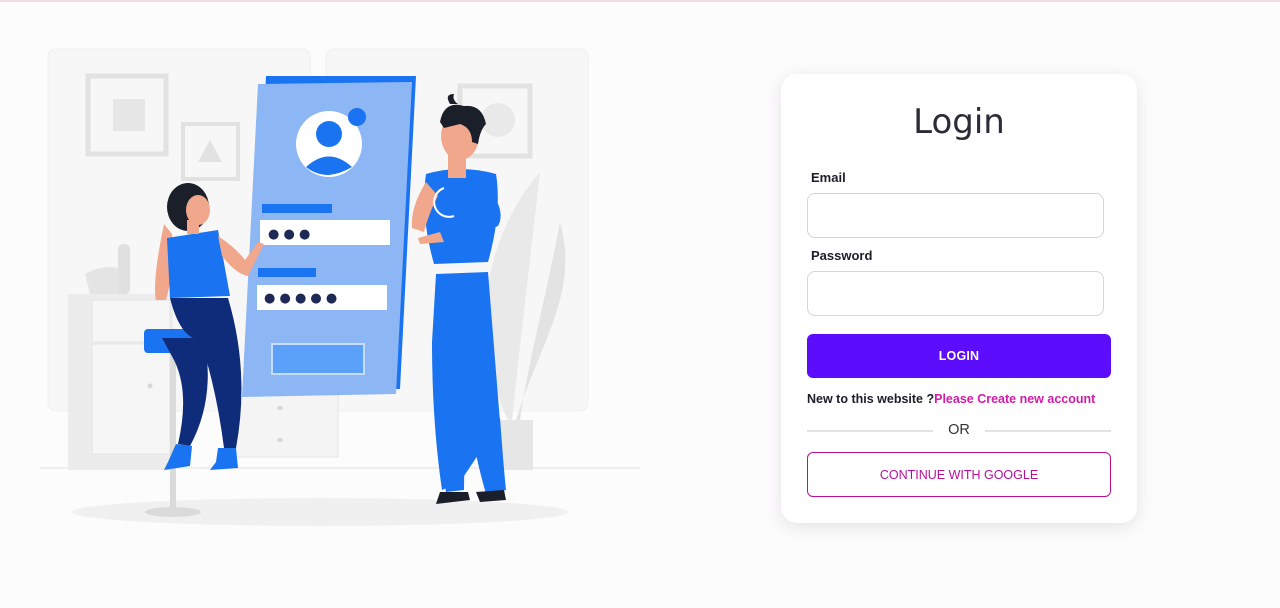 This screenshot has width=1280, height=608. What do you see at coordinates (959, 82) in the screenshot?
I see `login-title-wrap: Login` at bounding box center [959, 82].